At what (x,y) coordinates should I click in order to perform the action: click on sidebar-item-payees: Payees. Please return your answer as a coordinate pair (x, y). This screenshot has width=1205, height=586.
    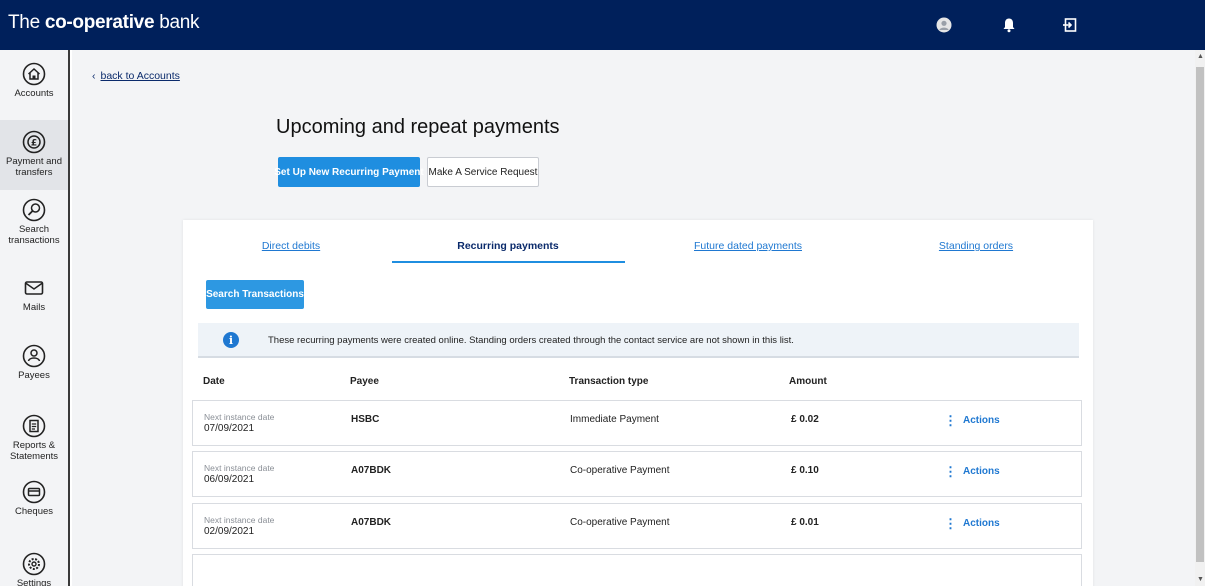
    Looking at the image, I should click on (34, 364).